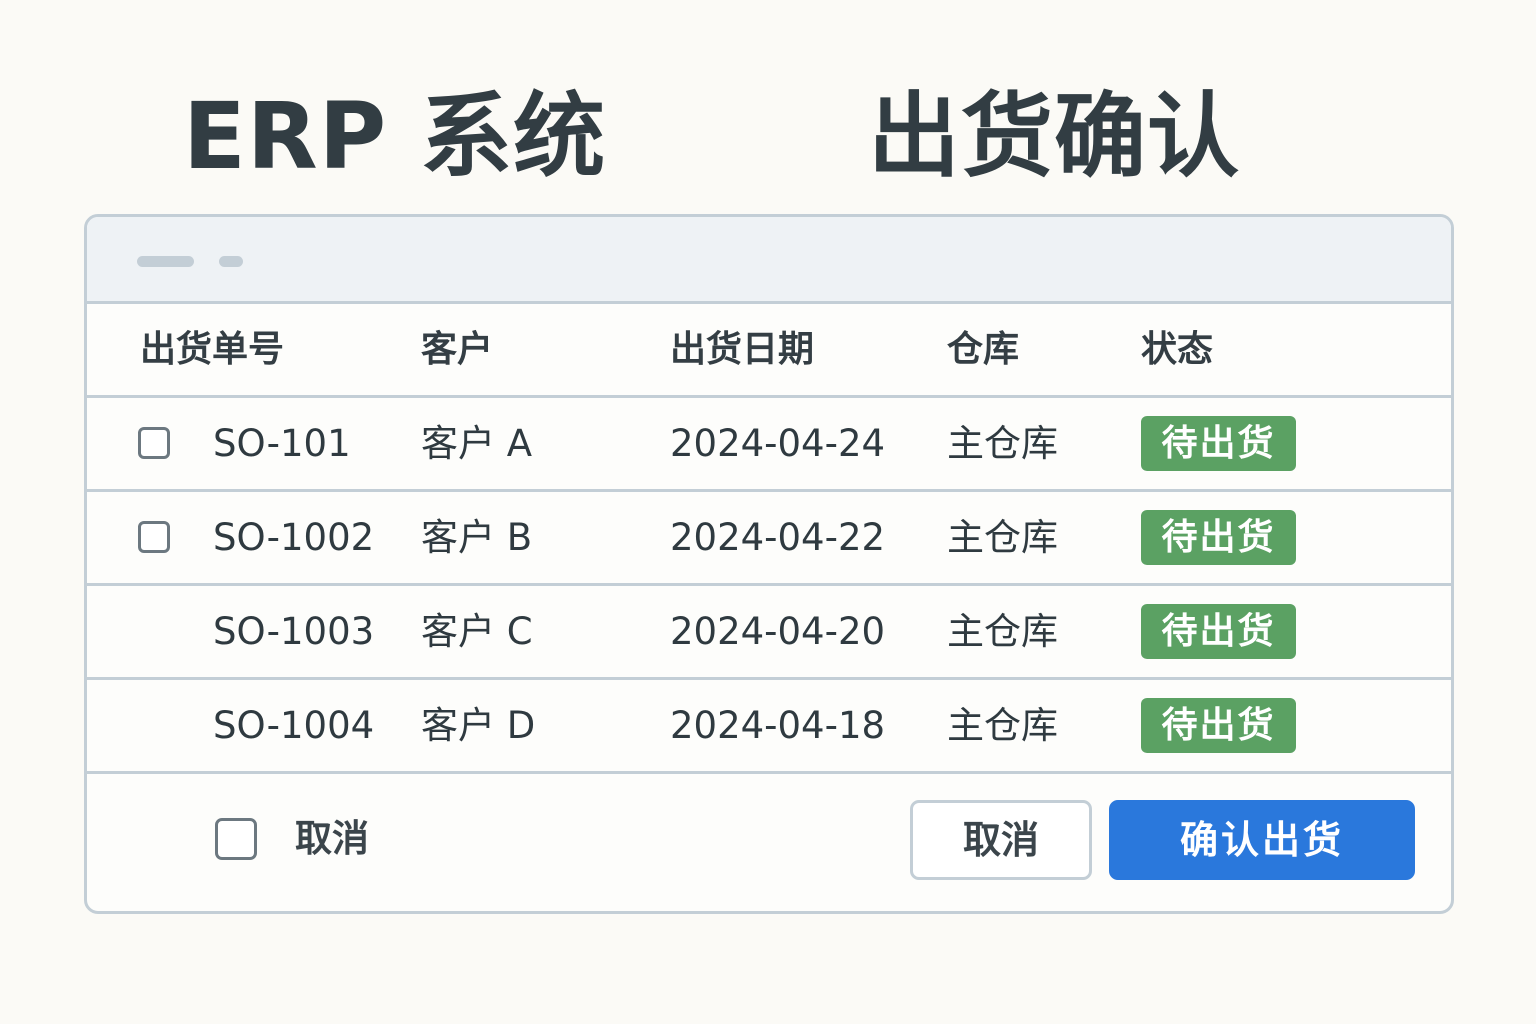 Image resolution: width=1536 pixels, height=1024 pixels. What do you see at coordinates (457, 349) in the screenshot?
I see `header-customer: 客户` at bounding box center [457, 349].